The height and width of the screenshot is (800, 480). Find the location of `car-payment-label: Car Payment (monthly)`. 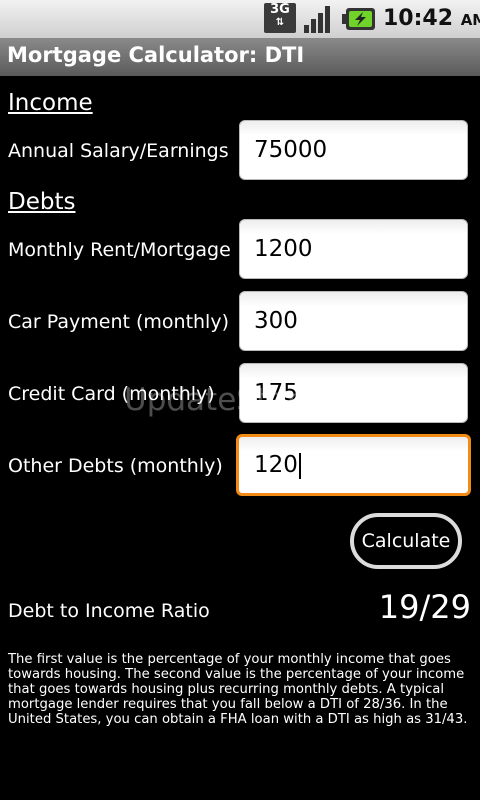

car-payment-label: Car Payment (monthly) is located at coordinates (118, 322).